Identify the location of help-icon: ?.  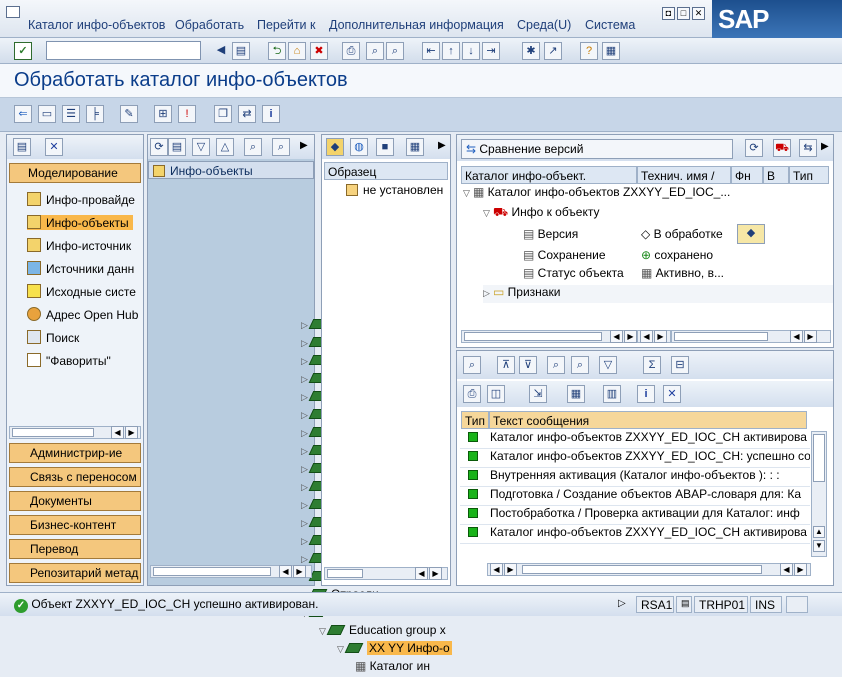
(589, 51).